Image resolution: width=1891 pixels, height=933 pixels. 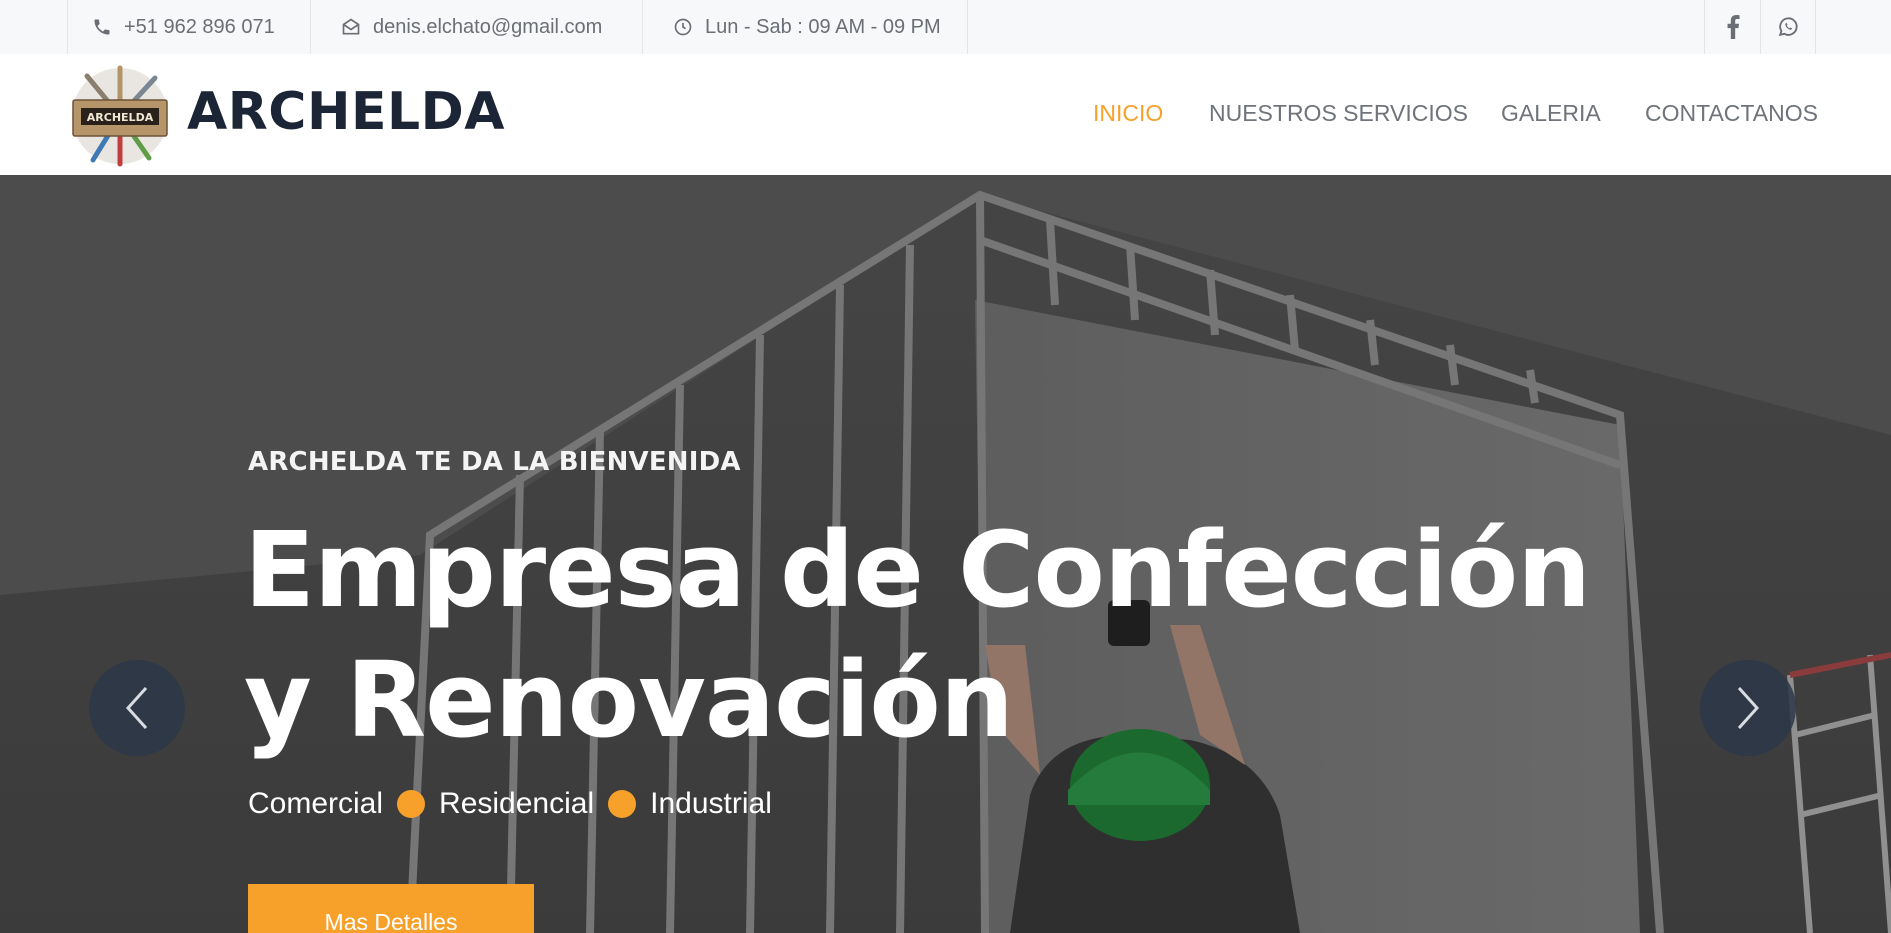 I want to click on envelope-open-icon, so click(x=351, y=26).